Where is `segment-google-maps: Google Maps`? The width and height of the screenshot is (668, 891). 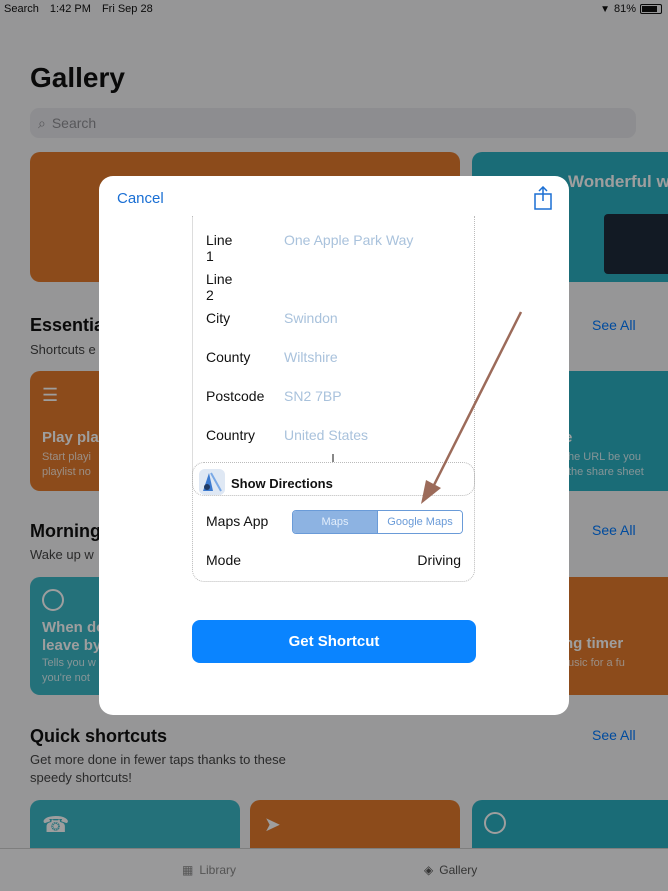
segment-google-maps: Google Maps is located at coordinates (419, 522).